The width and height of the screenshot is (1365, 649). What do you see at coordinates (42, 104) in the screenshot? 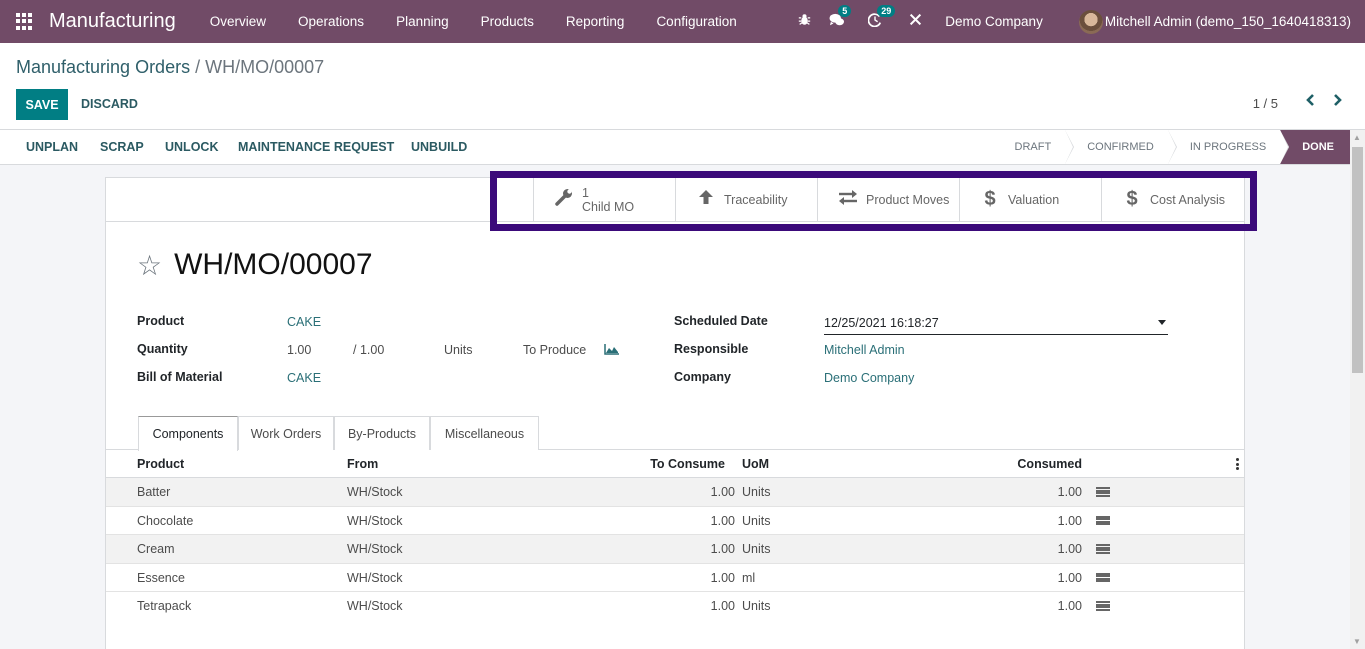
I see `save-button: SAVE` at bounding box center [42, 104].